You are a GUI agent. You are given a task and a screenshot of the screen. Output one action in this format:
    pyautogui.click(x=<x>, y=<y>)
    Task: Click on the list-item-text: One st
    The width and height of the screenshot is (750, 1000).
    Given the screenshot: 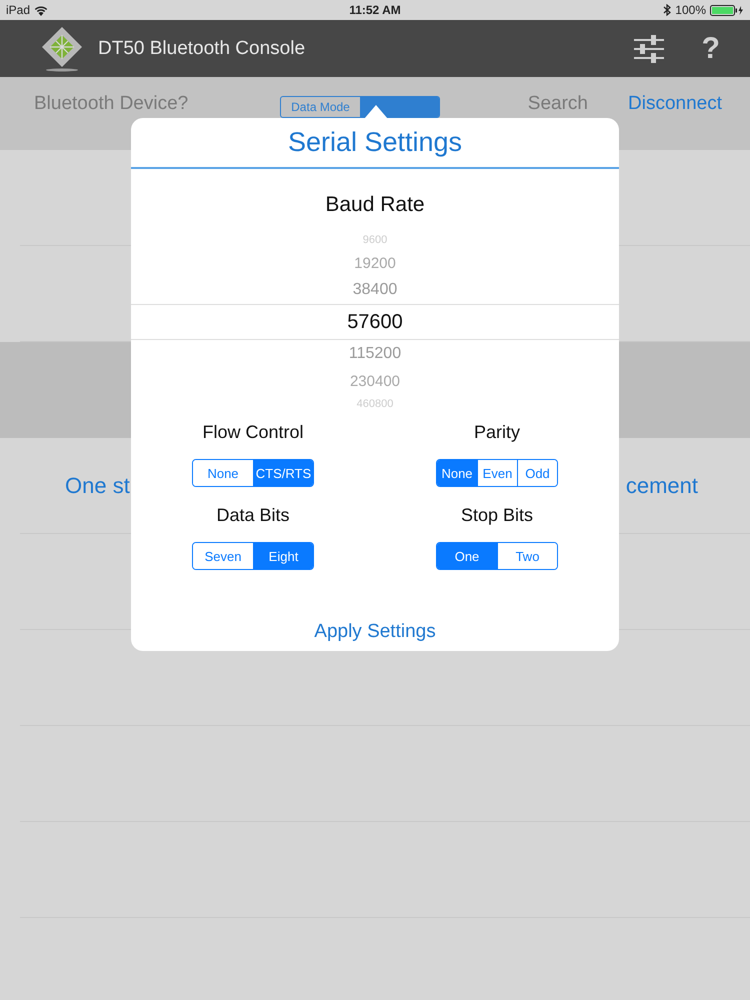 What is the action you would take?
    pyautogui.click(x=97, y=485)
    